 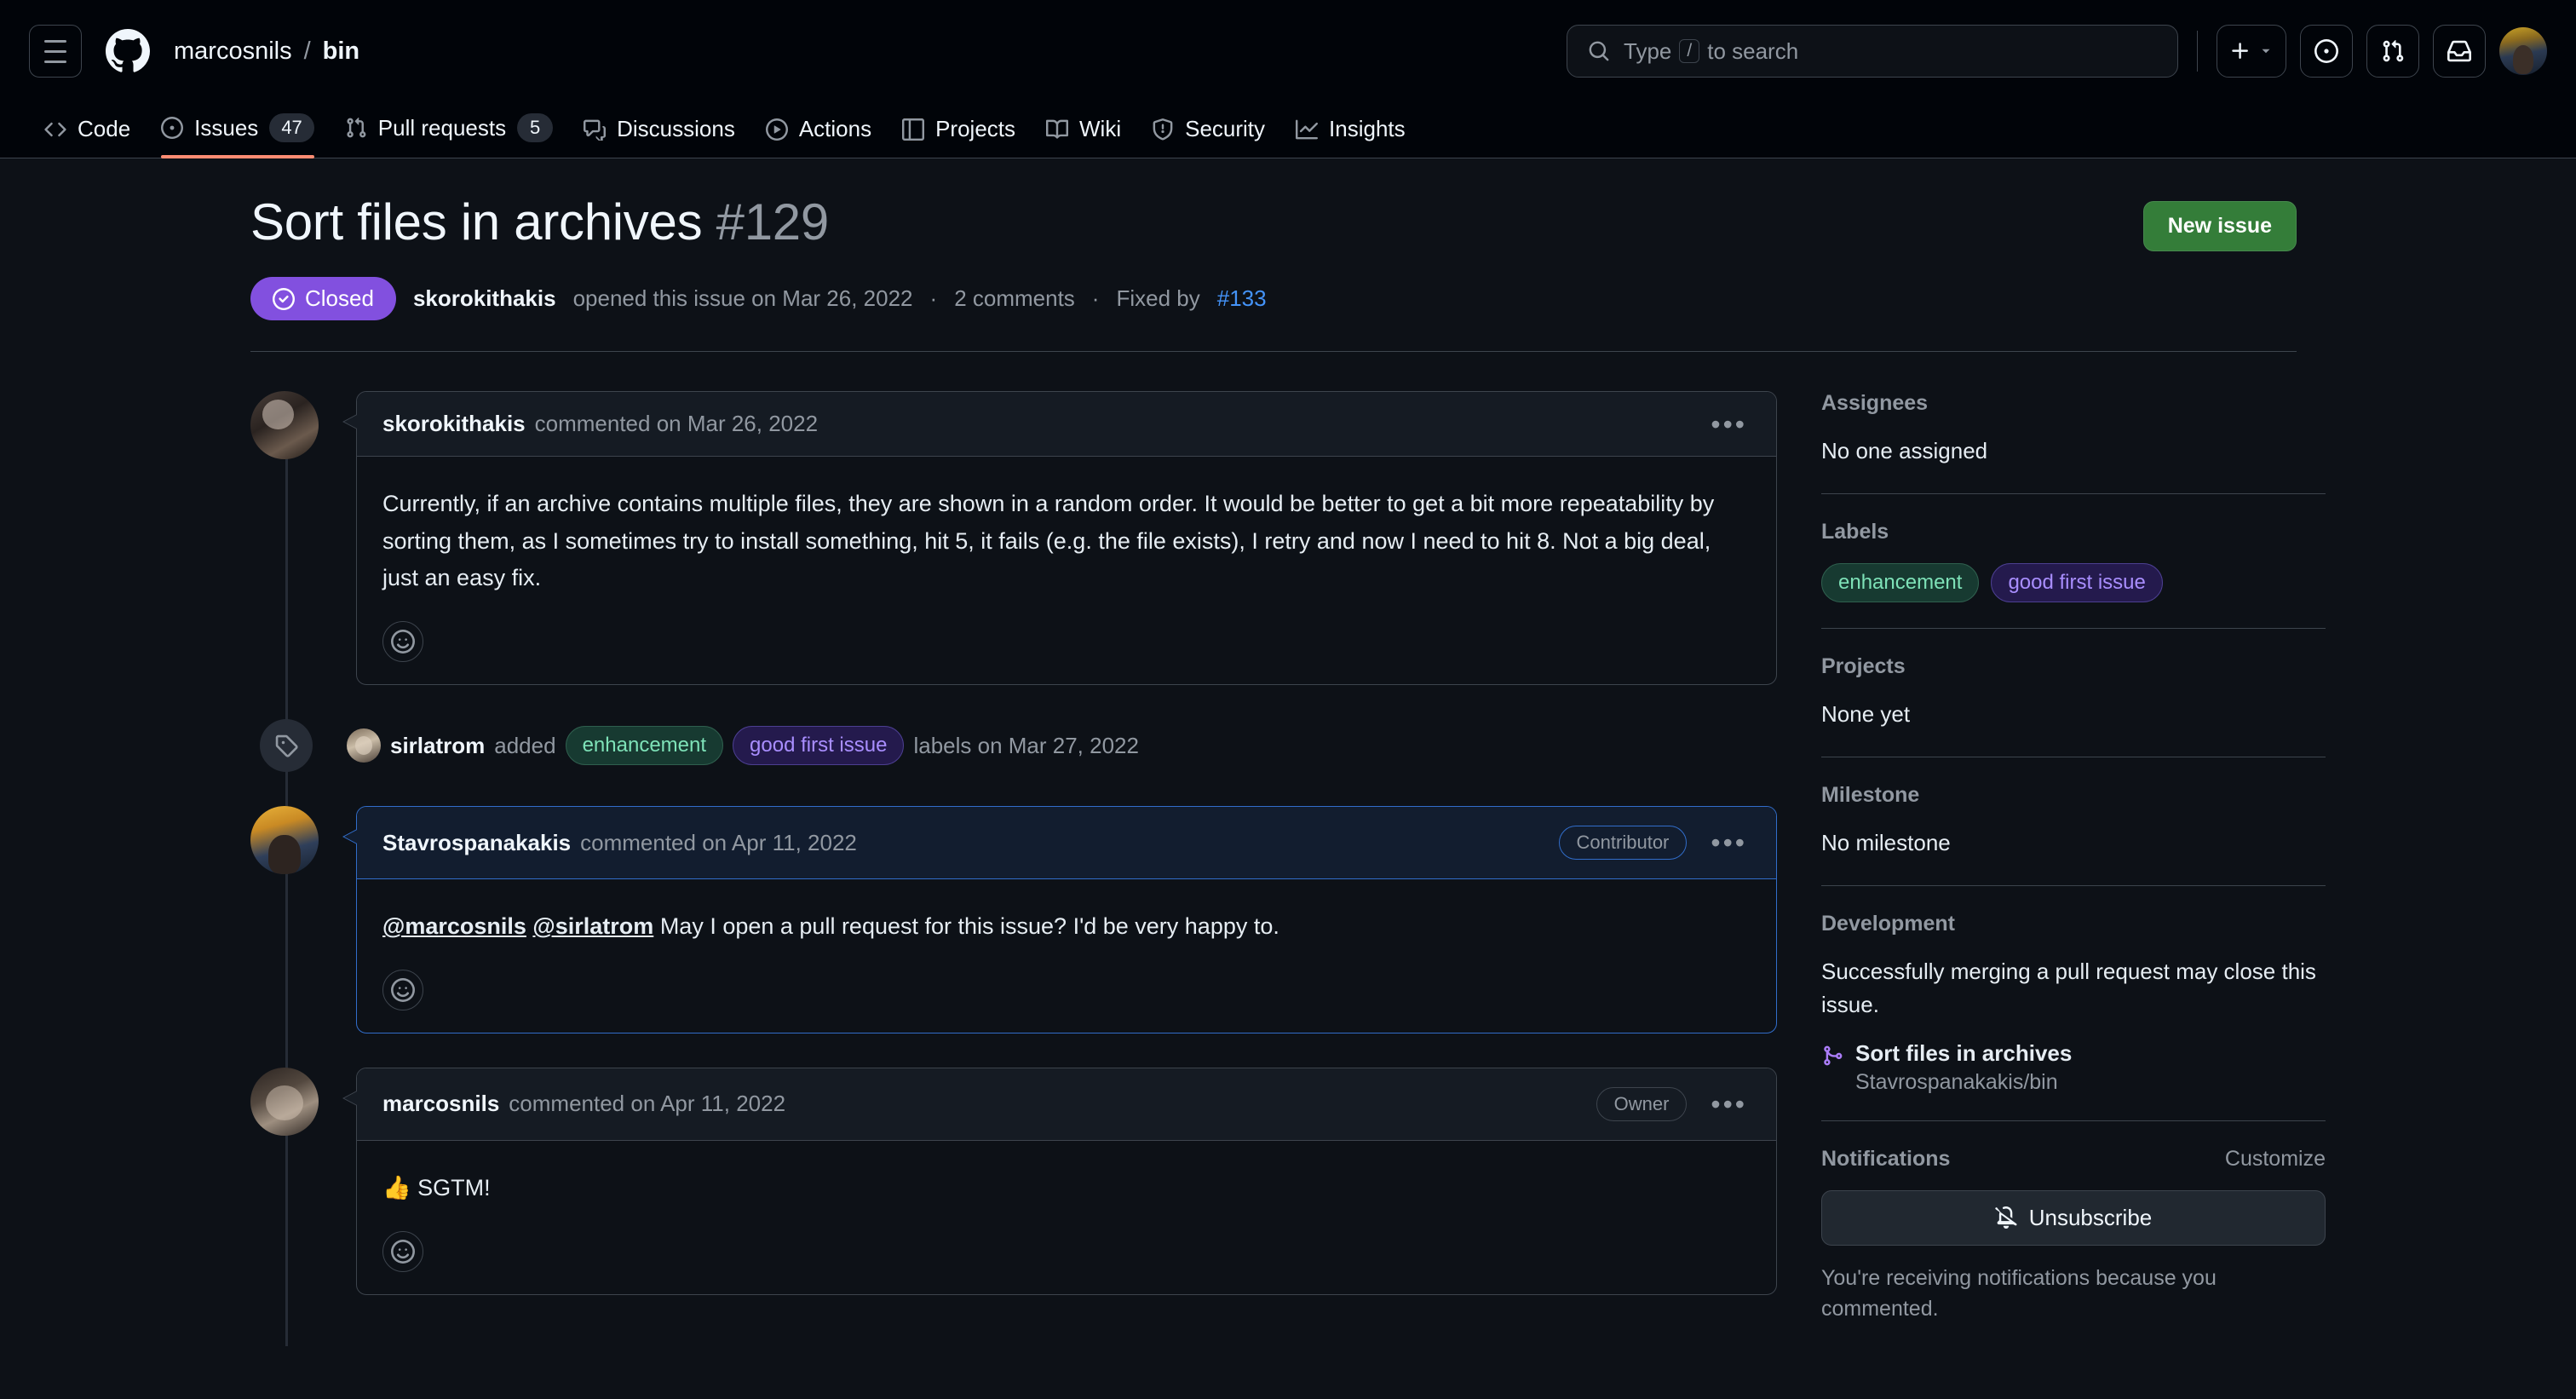 I want to click on comment-text: 👍 SGTM!, so click(x=436, y=1187).